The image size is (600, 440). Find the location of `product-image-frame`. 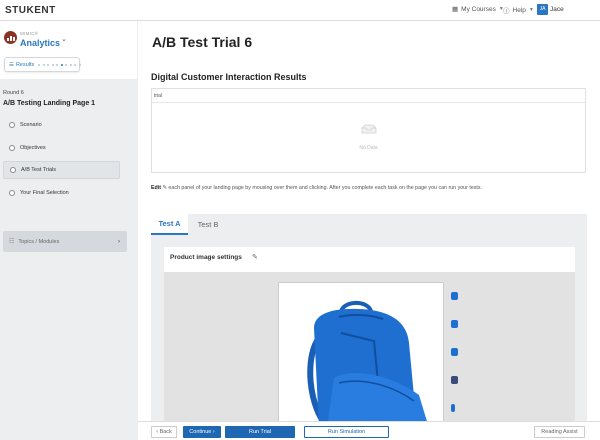

product-image-frame is located at coordinates (361, 355).